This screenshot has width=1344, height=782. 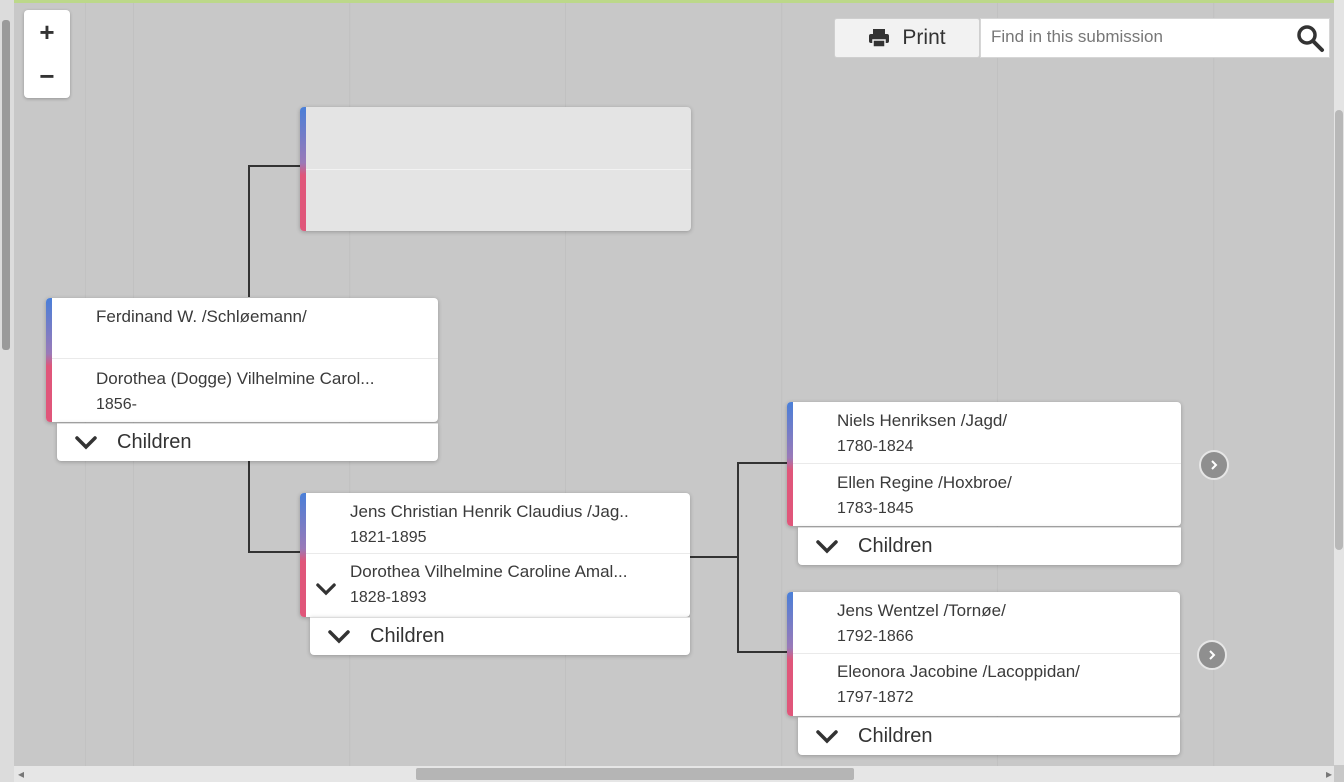 I want to click on person-dates: 1821-1895, so click(x=388, y=537).